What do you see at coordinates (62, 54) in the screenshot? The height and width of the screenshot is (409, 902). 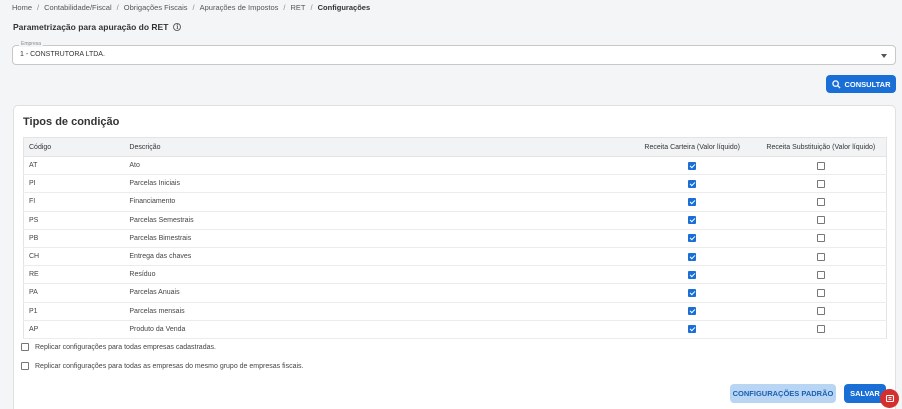 I see `empresa-value: 1 - CONSTRUTORA LTDA.` at bounding box center [62, 54].